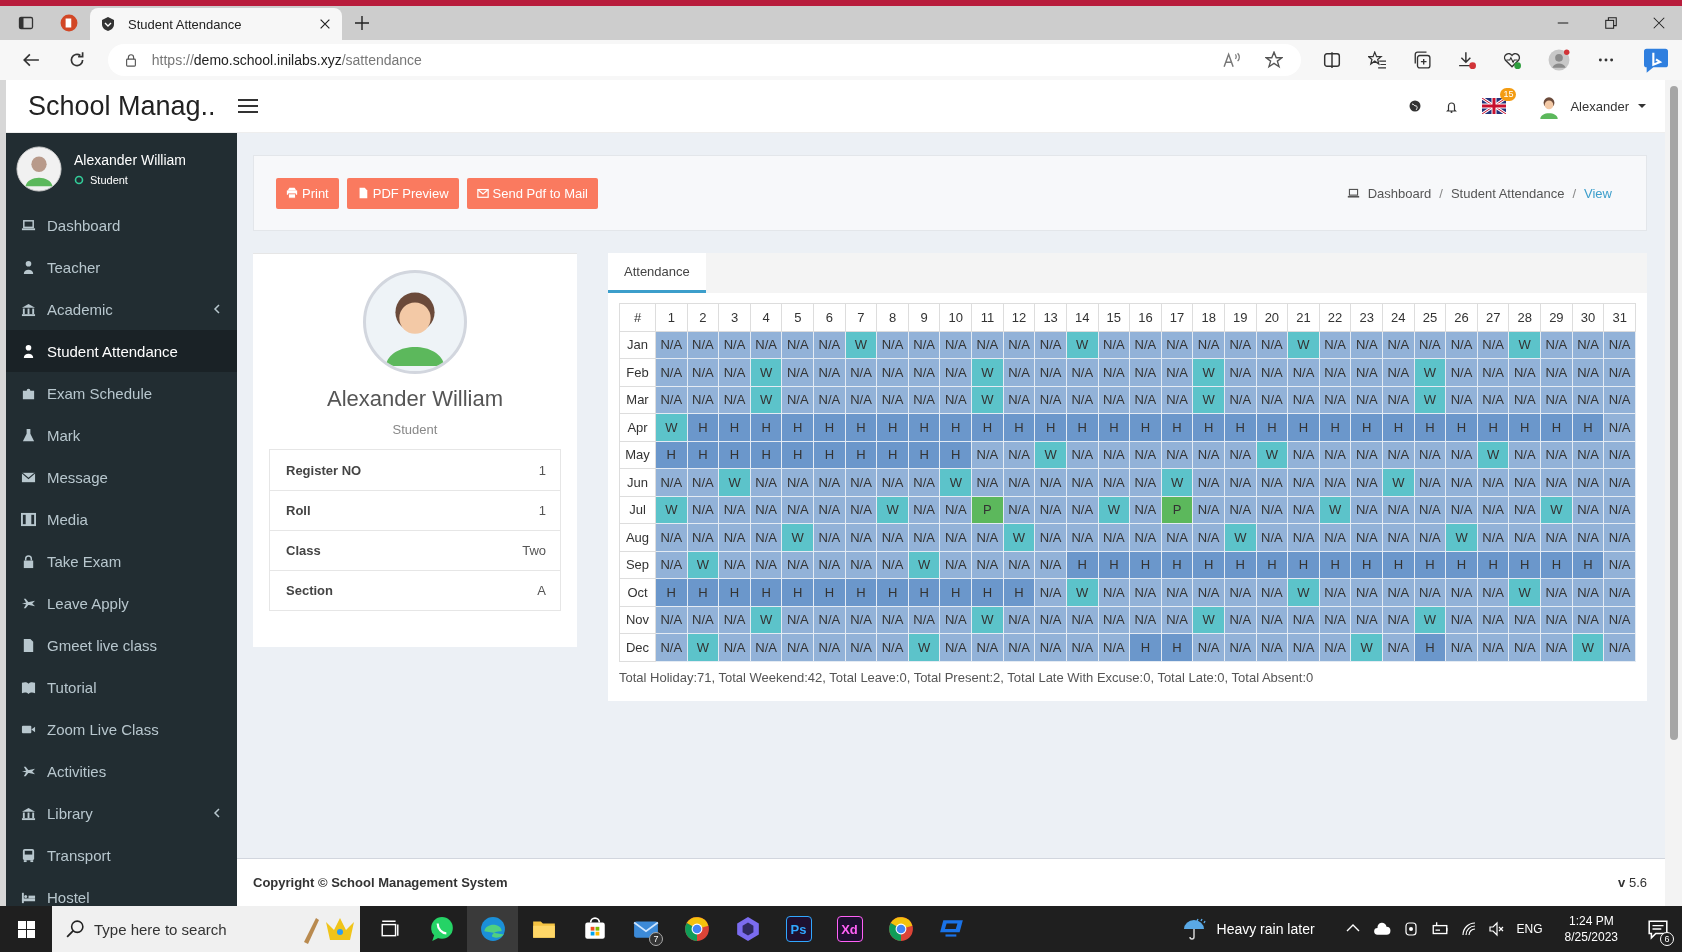 The image size is (1682, 952). What do you see at coordinates (1452, 106) in the screenshot?
I see `bell-icon` at bounding box center [1452, 106].